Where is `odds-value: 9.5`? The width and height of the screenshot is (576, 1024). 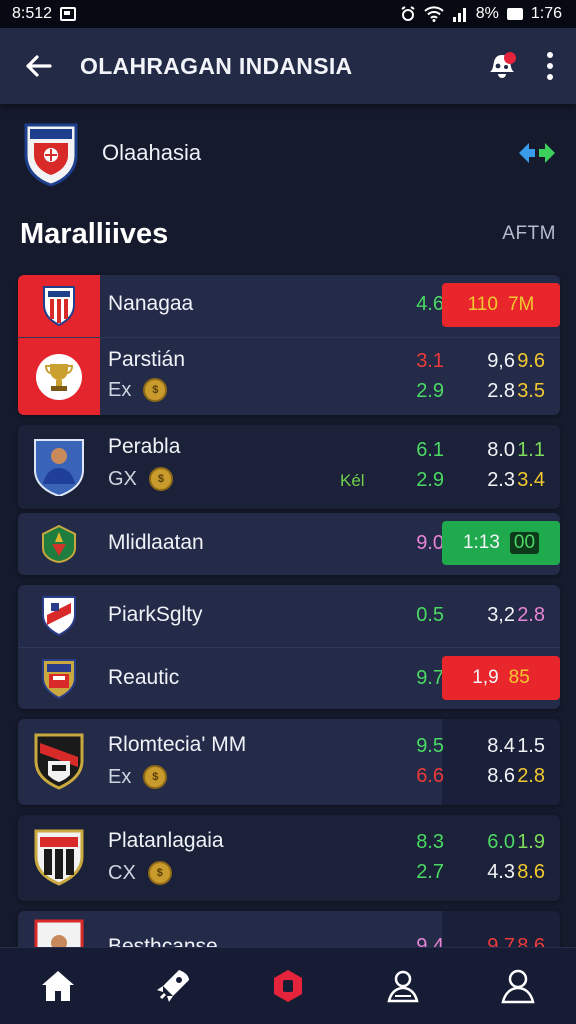
odds-value: 9.5 is located at coordinates (430, 746).